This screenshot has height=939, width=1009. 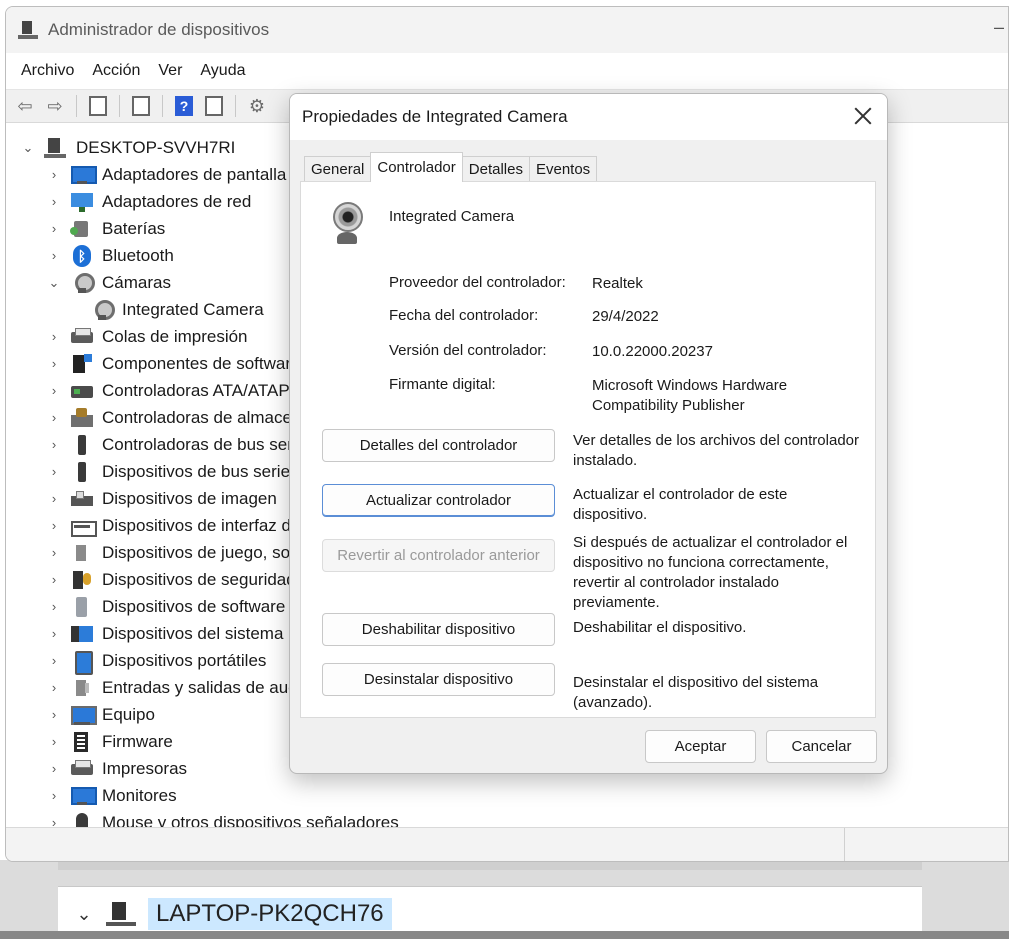 I want to click on dialog-titlebar: Propiedades de Integrated Camera, so click(x=588, y=117).